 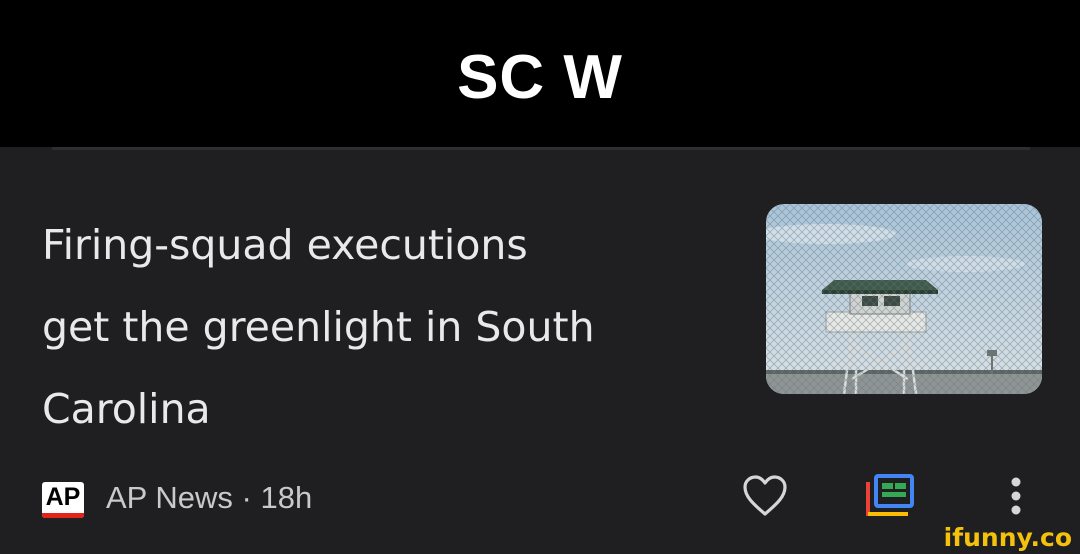 I want to click on meme-caption: SC W, so click(x=540, y=77).